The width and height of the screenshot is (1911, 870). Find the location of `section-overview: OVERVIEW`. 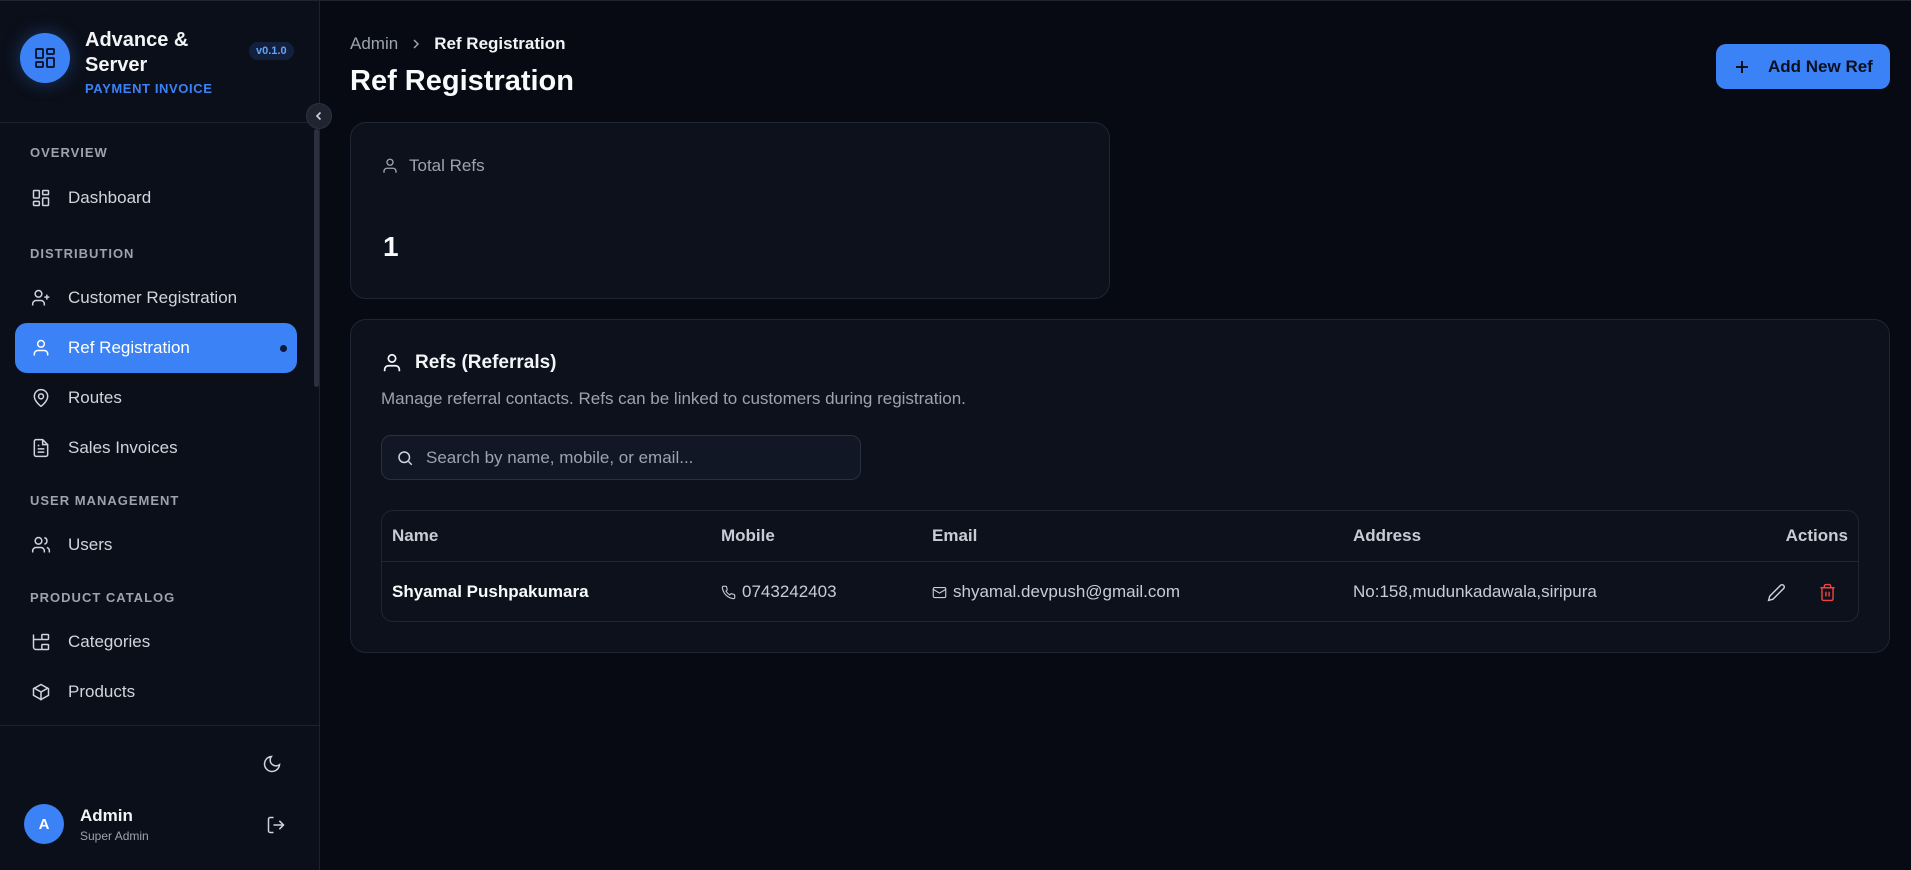

section-overview: OVERVIEW is located at coordinates (69, 152).